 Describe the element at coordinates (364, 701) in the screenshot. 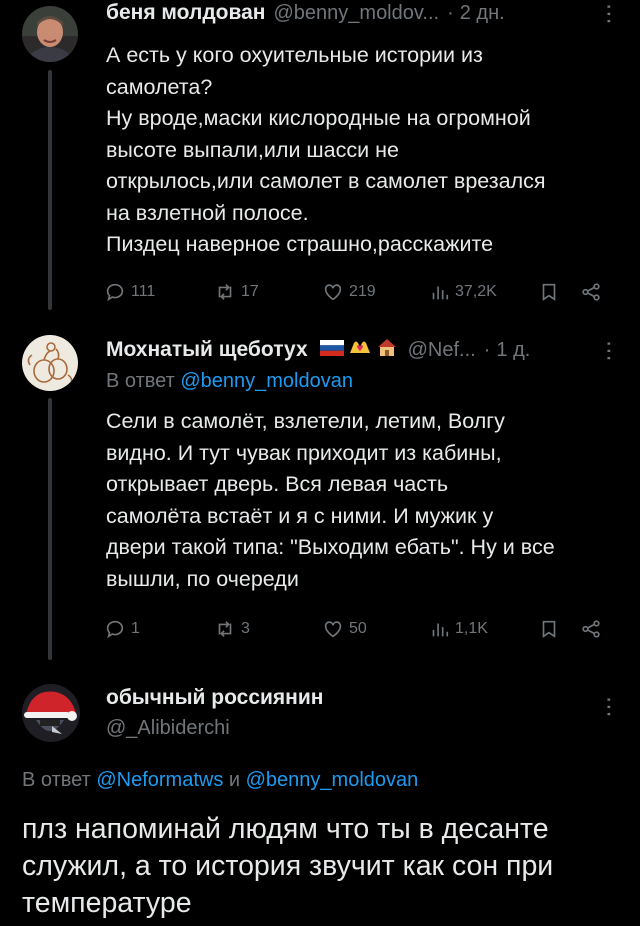

I see `tweet-header: обычный россиянин ⋯` at that location.